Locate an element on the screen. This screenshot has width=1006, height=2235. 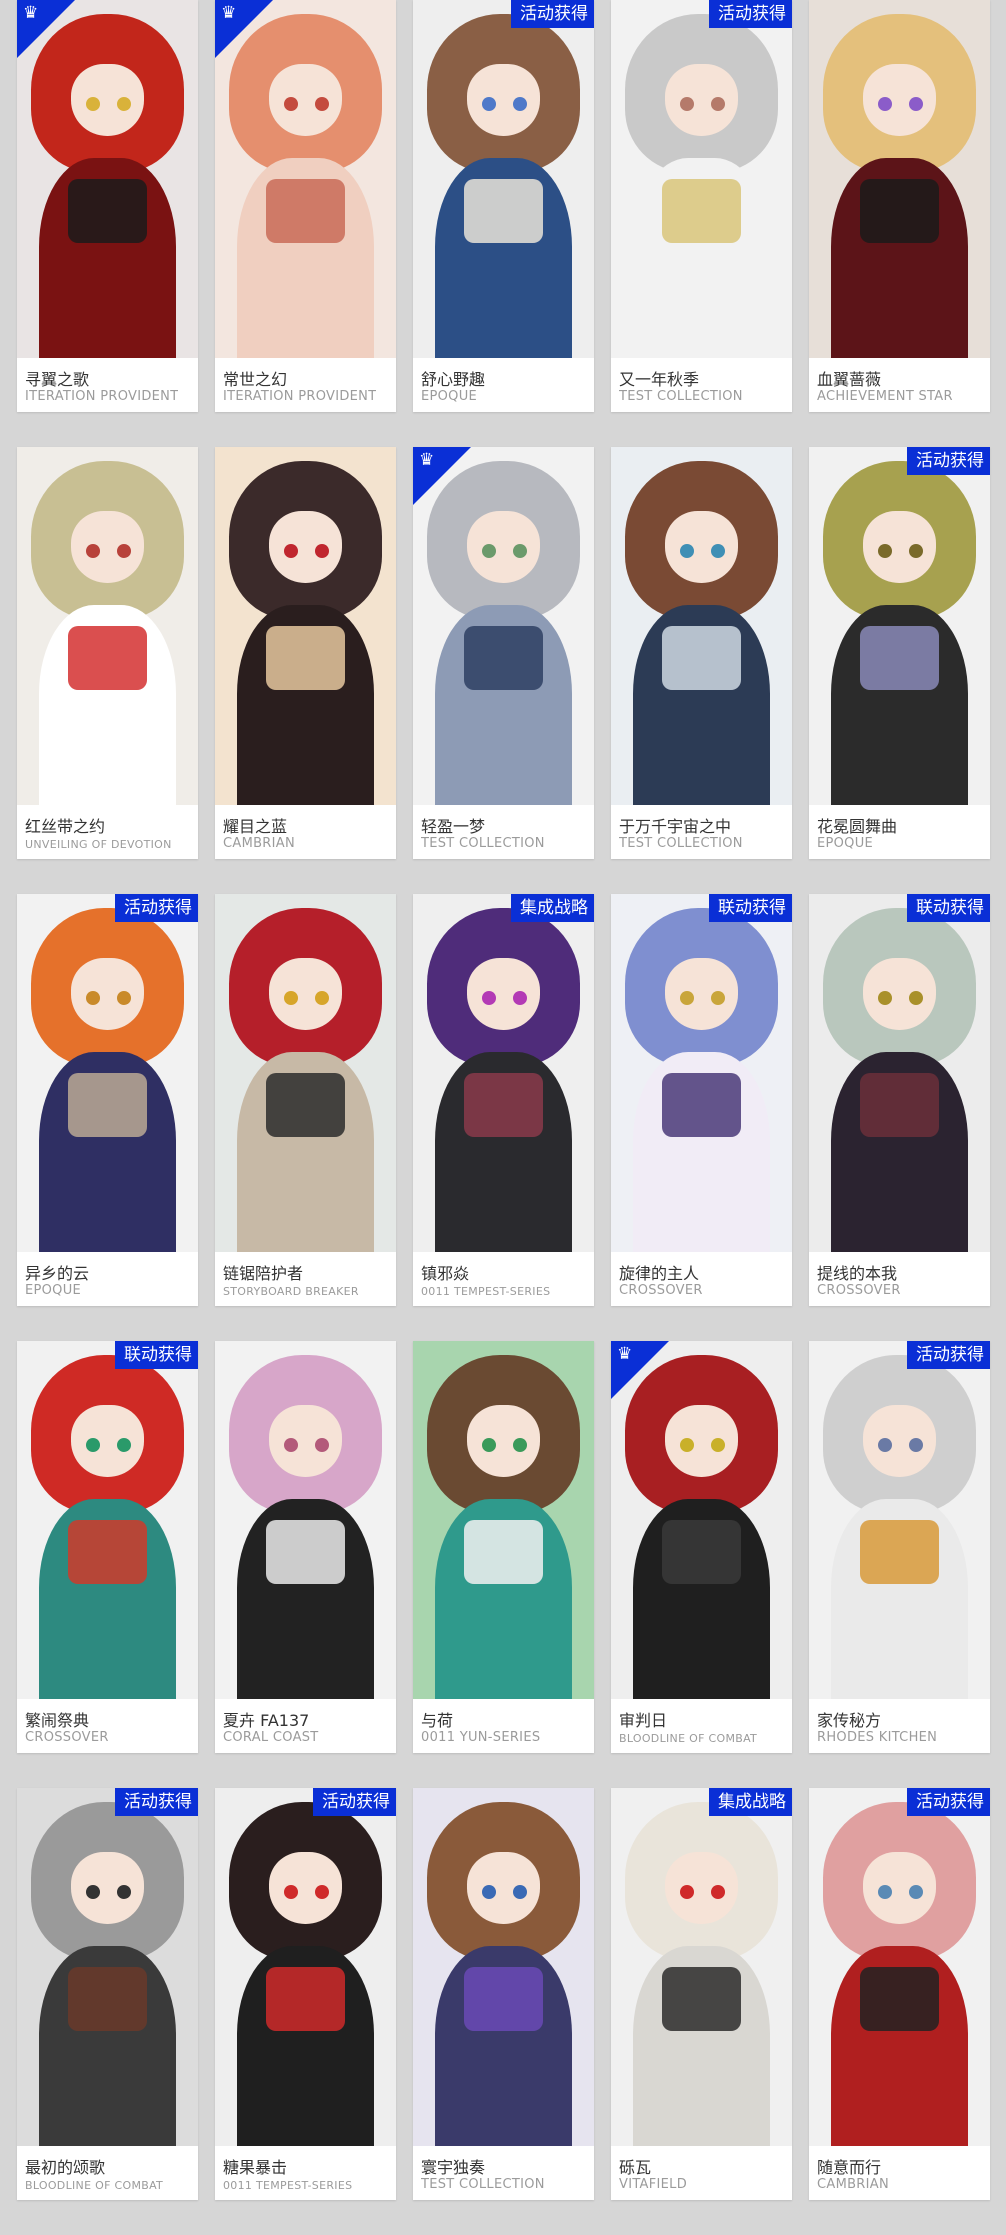
skin-name: 审判日 is located at coordinates (643, 1720).